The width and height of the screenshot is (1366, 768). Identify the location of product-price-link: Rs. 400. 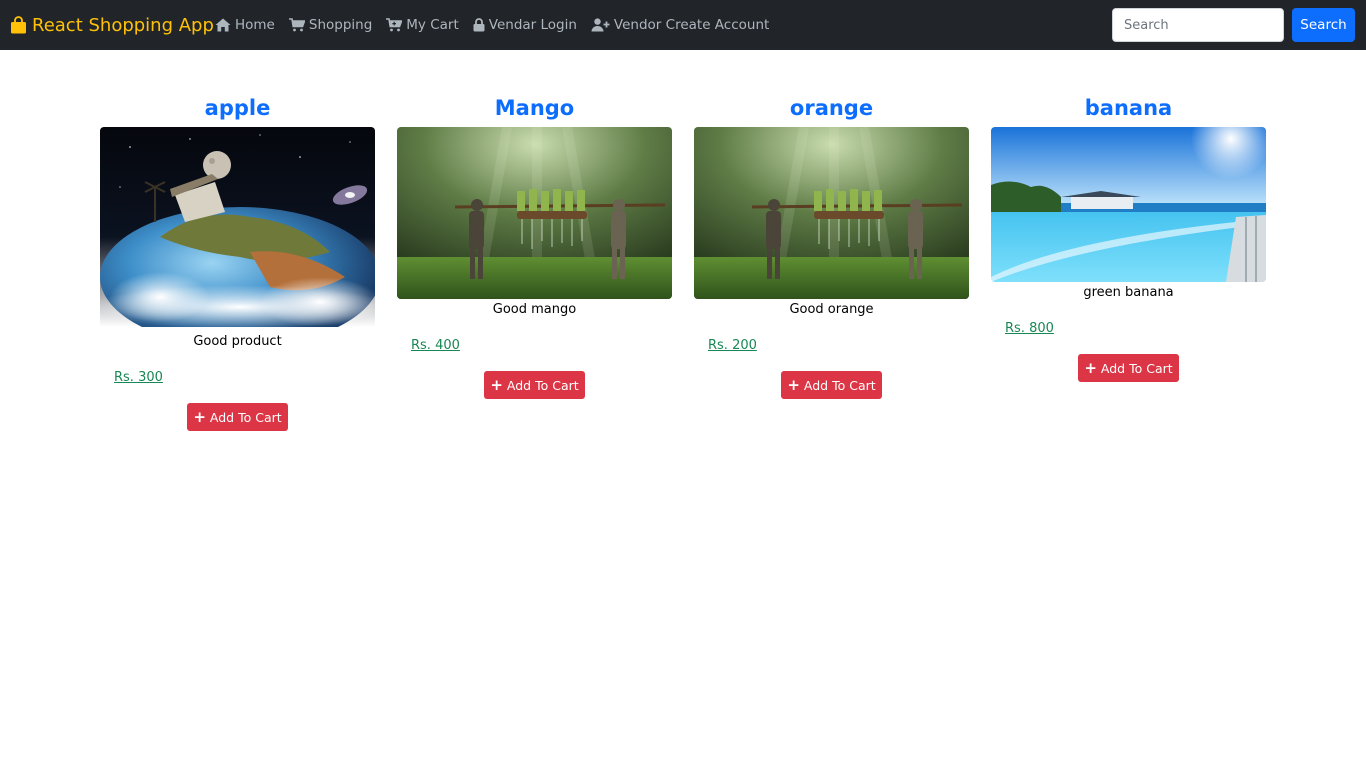
(541, 346).